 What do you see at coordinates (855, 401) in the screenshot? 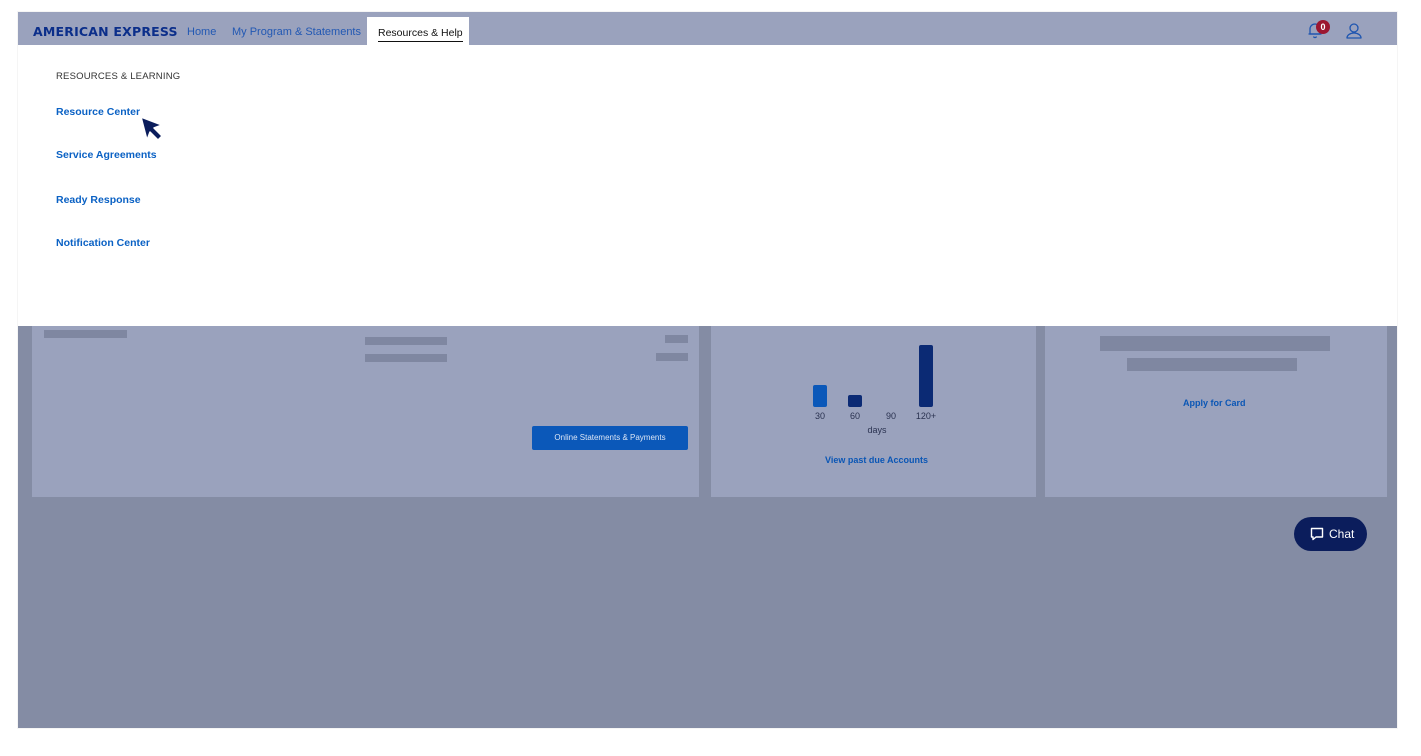
I see `bar-60-days` at bounding box center [855, 401].